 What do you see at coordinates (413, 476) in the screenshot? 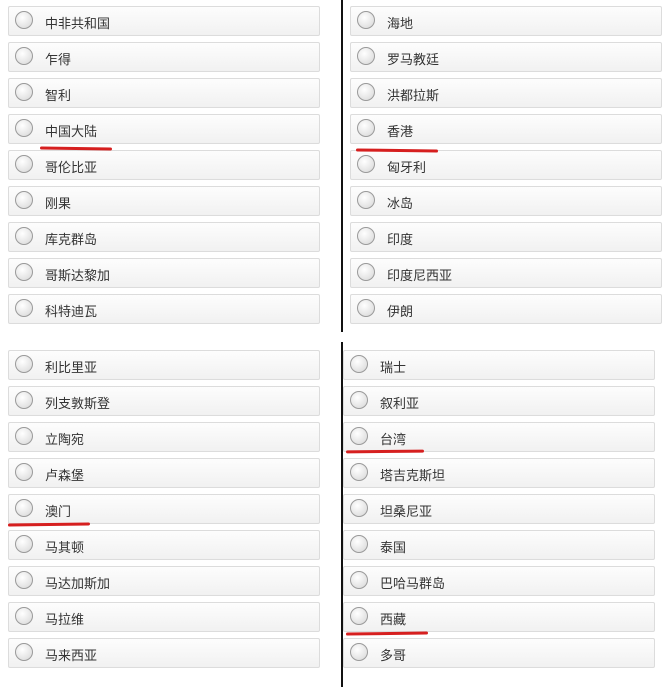
I see `country-label: 塔吉克斯坦` at bounding box center [413, 476].